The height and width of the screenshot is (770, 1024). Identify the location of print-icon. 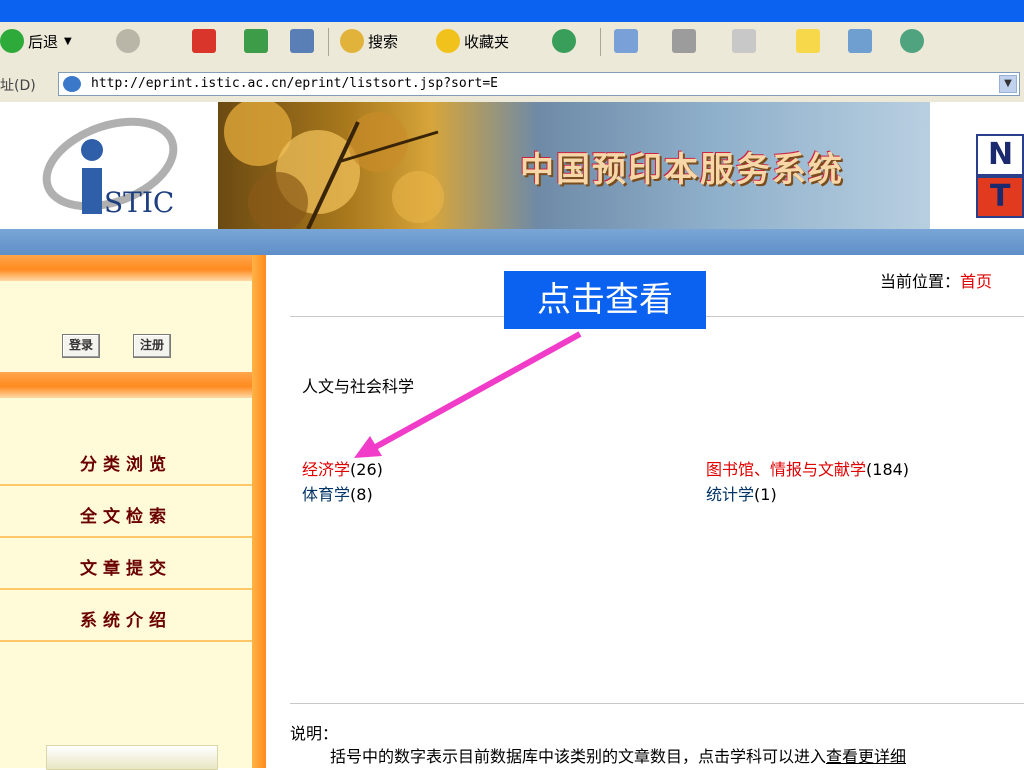
(684, 41).